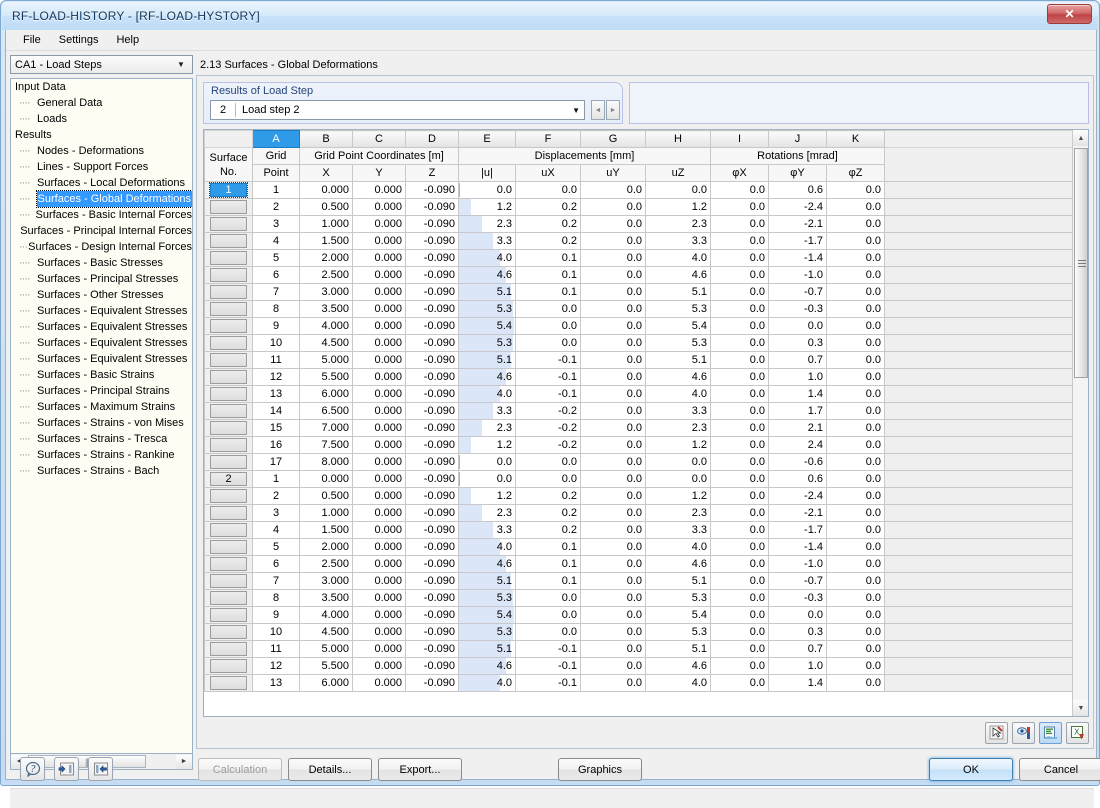  Describe the element at coordinates (276, 139) in the screenshot. I see `column-letter-A: A` at that location.